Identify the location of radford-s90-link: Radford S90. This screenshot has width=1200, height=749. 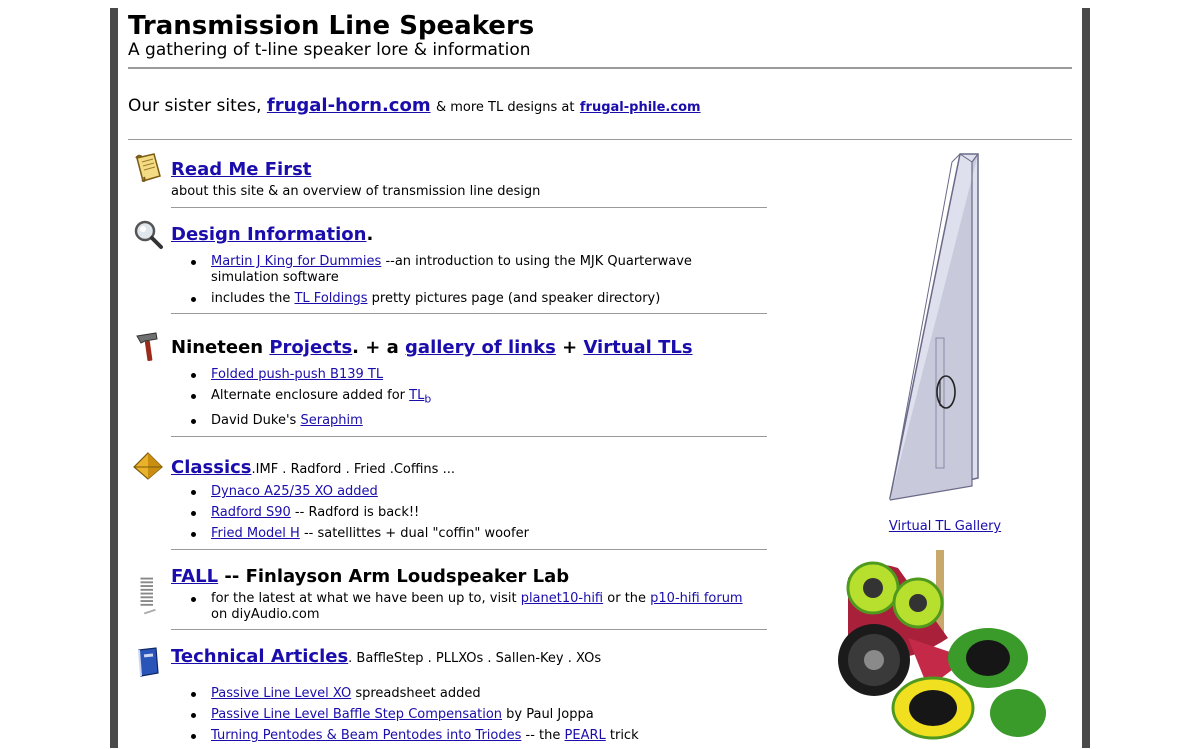
(251, 512).